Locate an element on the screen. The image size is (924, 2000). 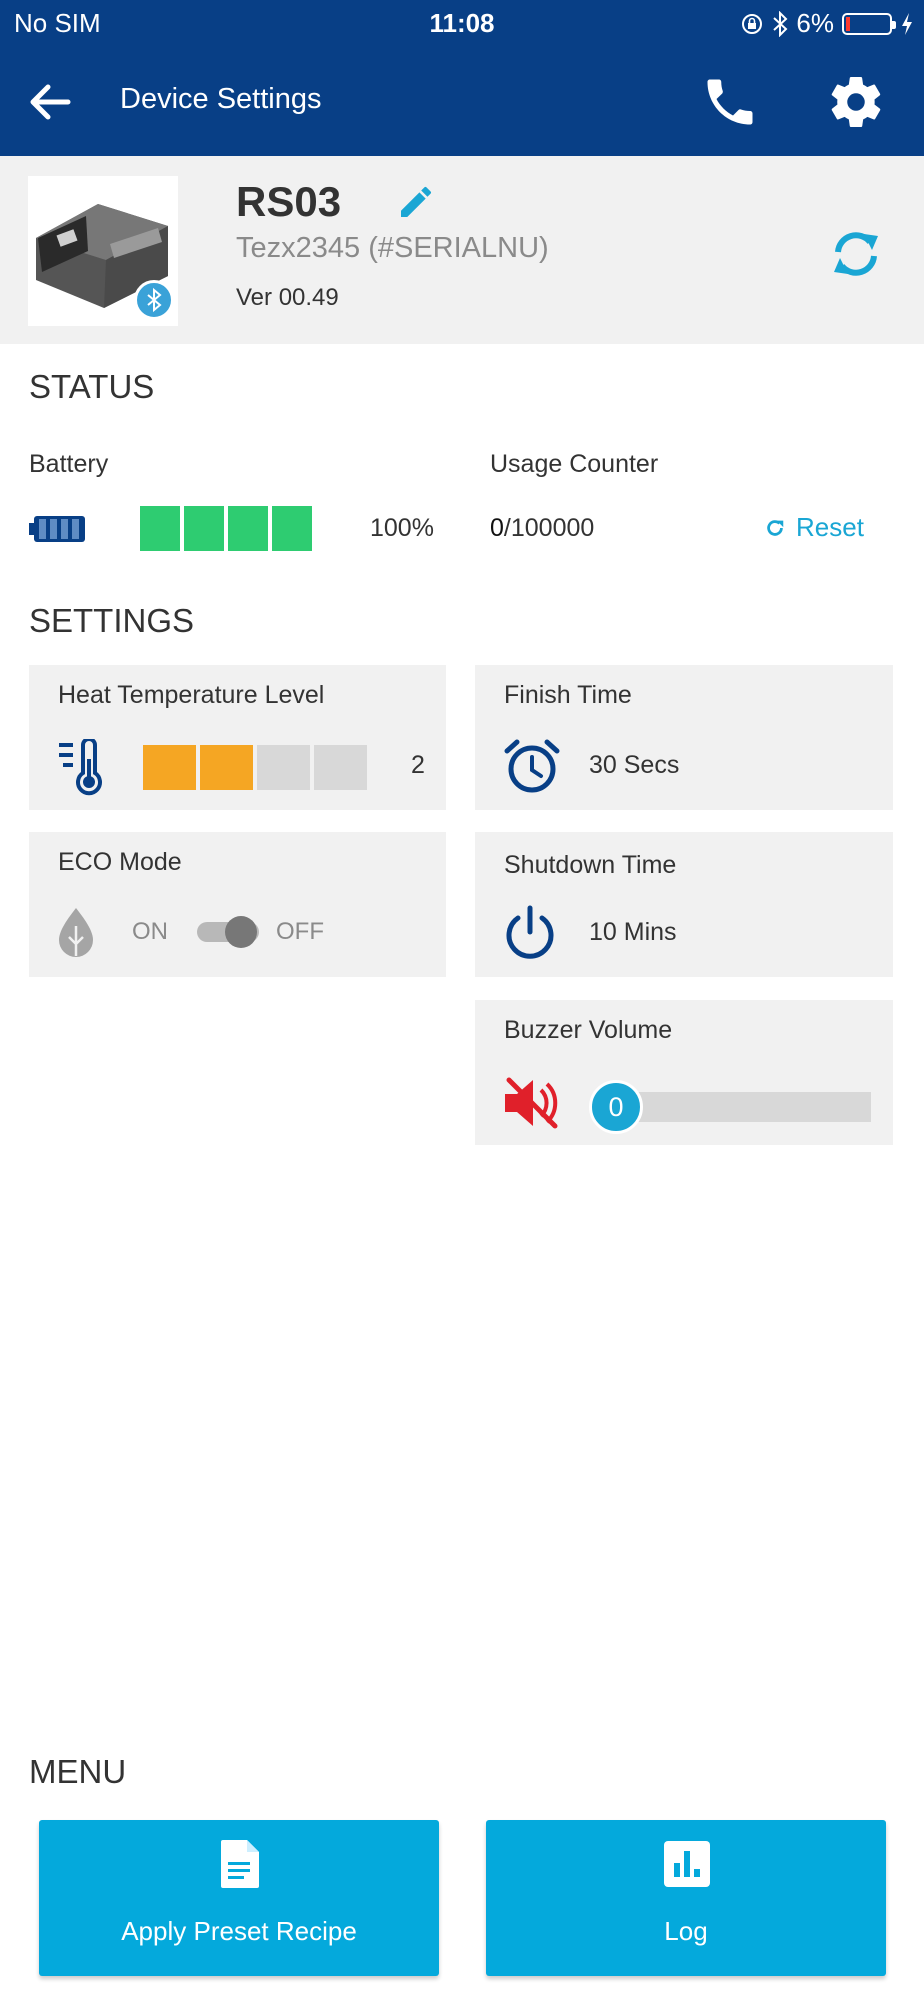
finish-time-label: Finish Time is located at coordinates (568, 695).